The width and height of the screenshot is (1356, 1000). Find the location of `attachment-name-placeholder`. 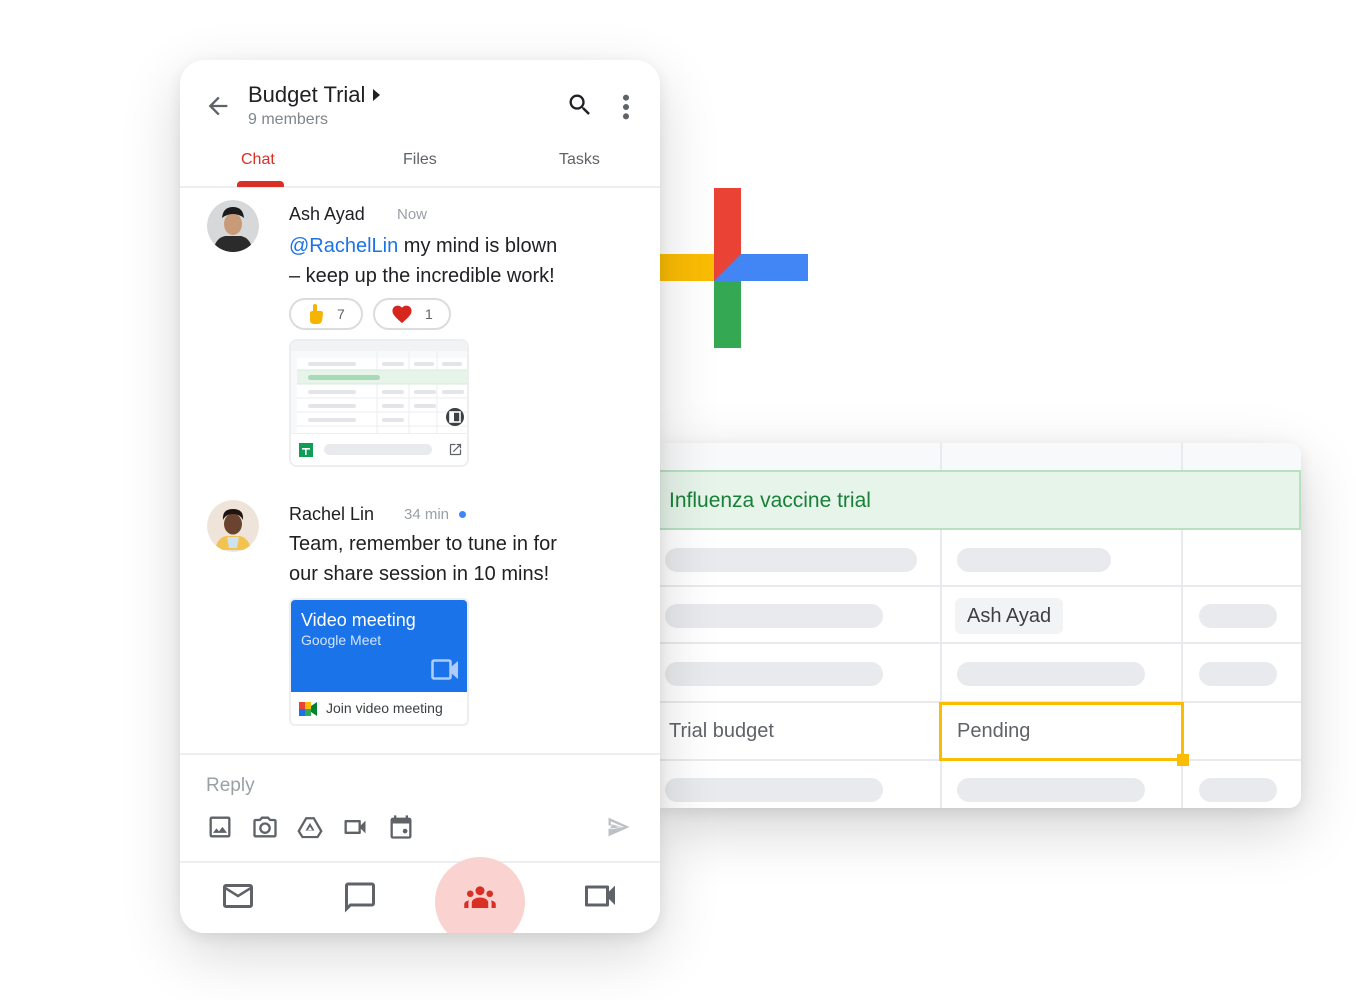

attachment-name-placeholder is located at coordinates (378, 449).